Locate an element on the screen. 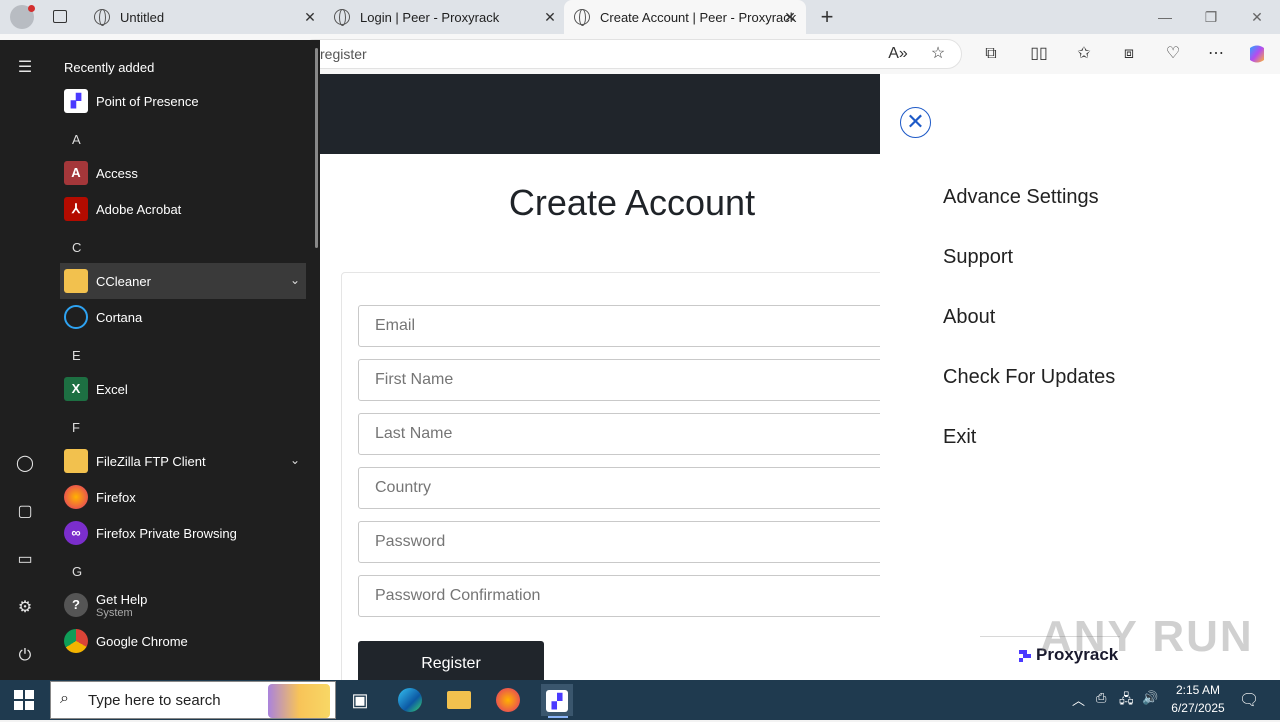 The width and height of the screenshot is (1280, 722). app-cortana: Cortana is located at coordinates (183, 317).